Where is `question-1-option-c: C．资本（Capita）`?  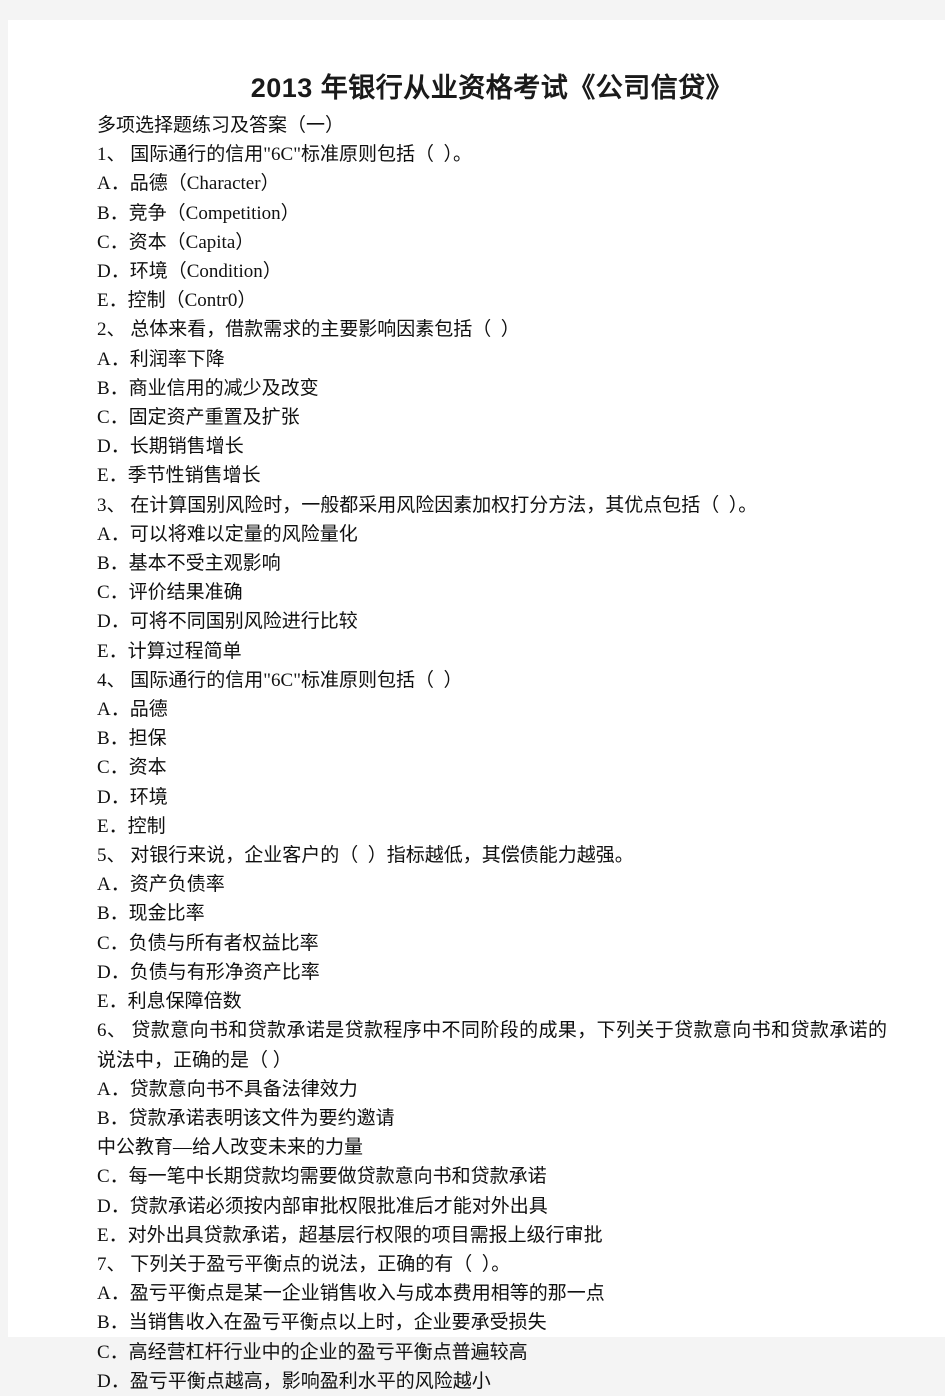
question-1-option-c: C．资本（Capita） is located at coordinates (176, 242).